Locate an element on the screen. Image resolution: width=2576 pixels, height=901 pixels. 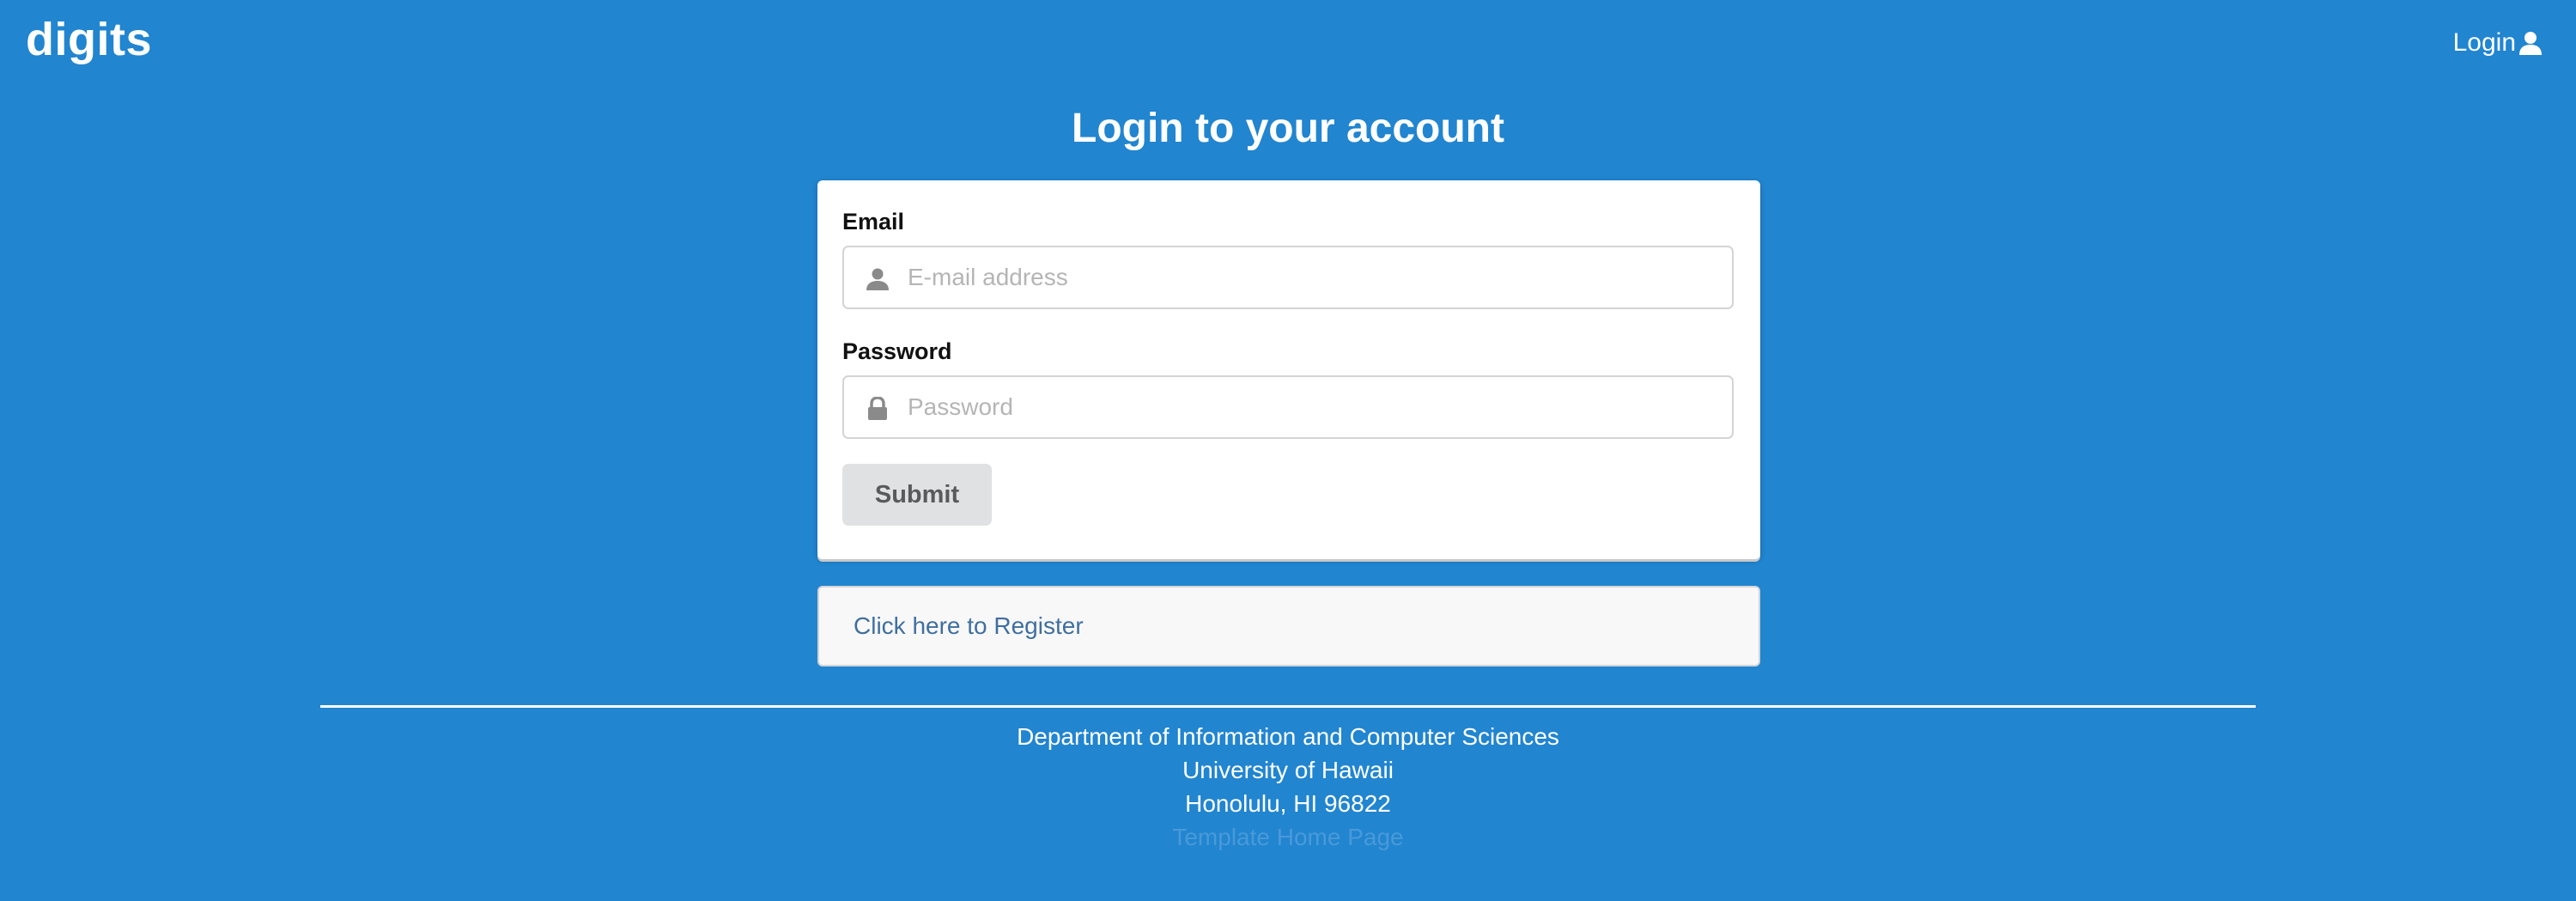
password-label: Password is located at coordinates (897, 351).